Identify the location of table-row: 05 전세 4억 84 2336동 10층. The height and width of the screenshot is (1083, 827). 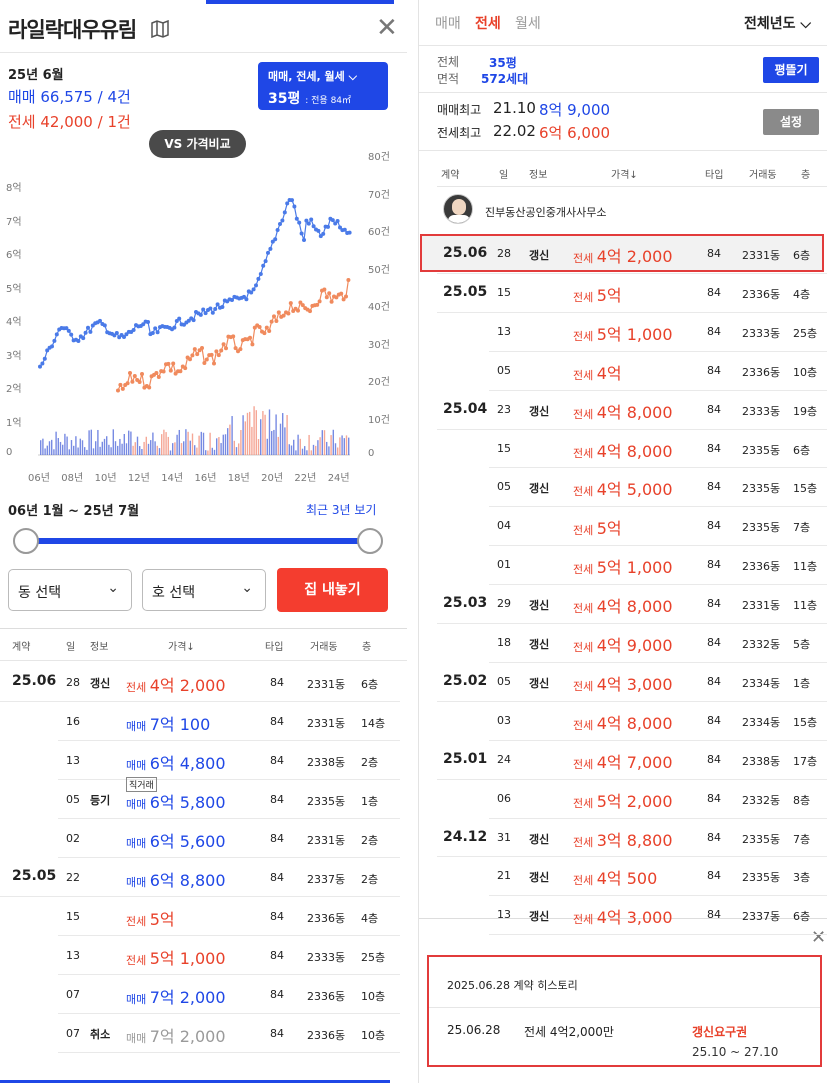
(623, 371).